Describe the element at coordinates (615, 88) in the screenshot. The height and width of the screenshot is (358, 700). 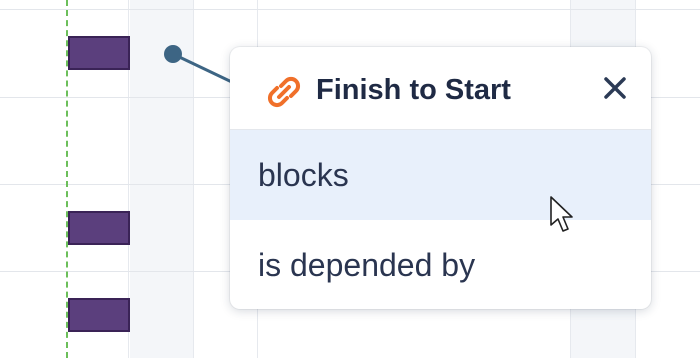
I see `close-icon` at that location.